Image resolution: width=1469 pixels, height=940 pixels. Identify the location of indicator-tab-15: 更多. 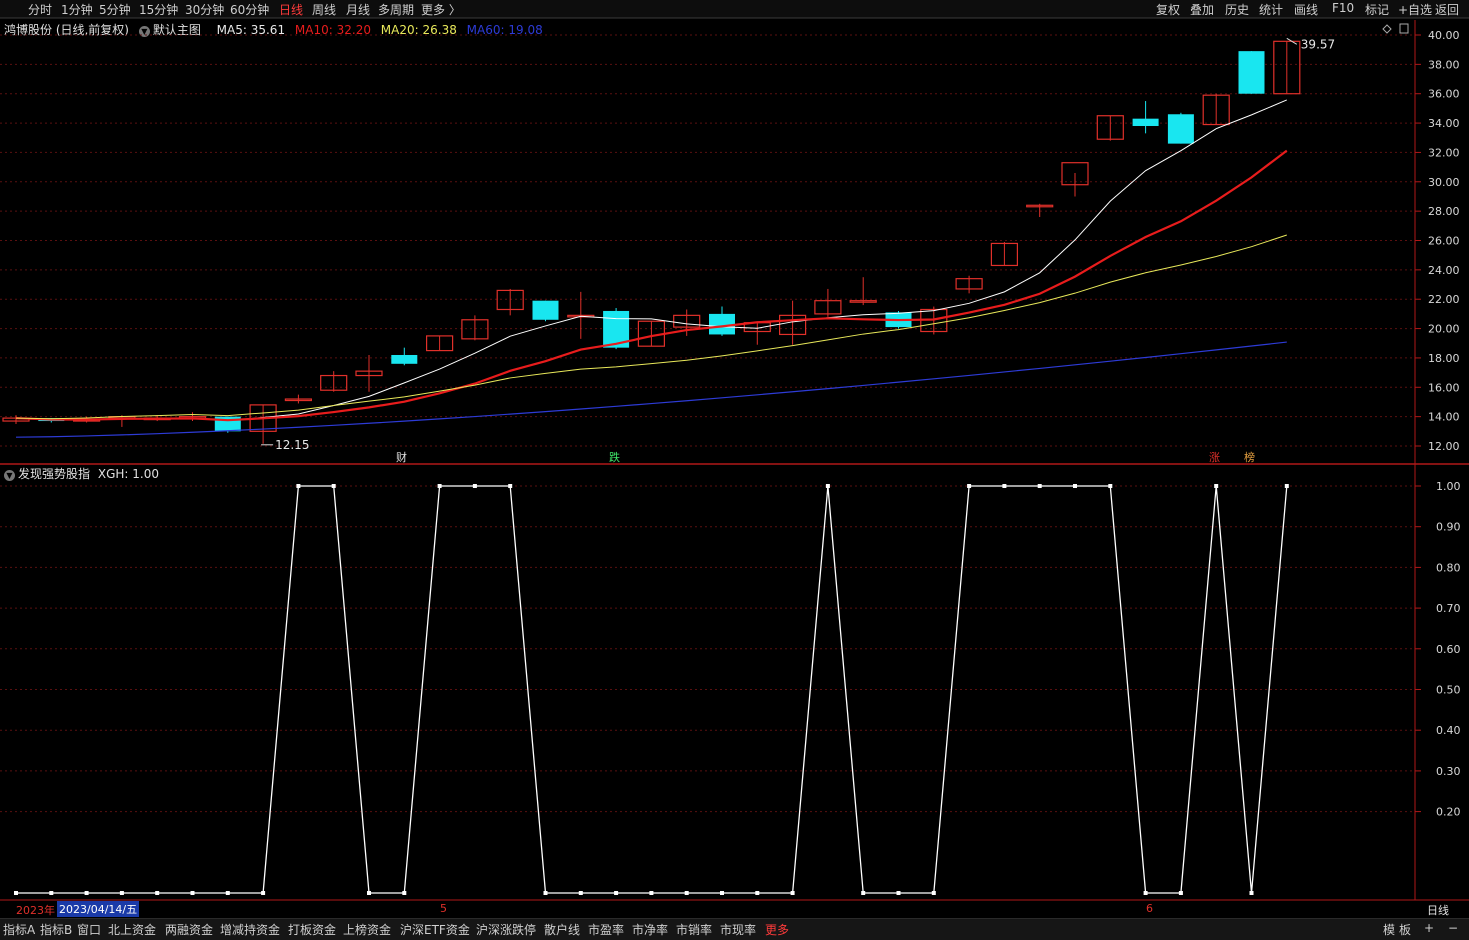
(777, 929).